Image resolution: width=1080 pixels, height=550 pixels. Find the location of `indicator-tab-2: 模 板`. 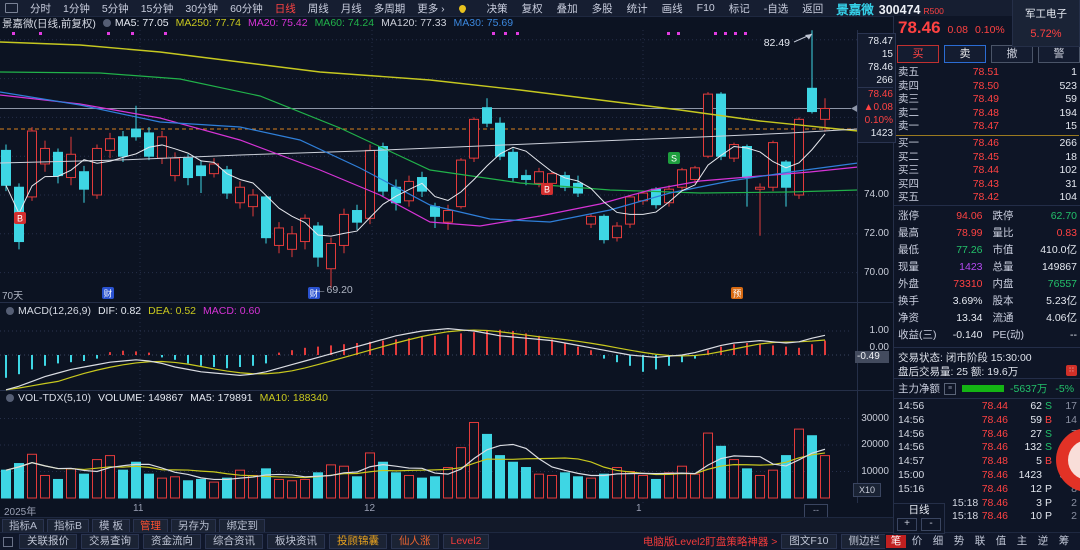

indicator-tab-2: 模 板 is located at coordinates (111, 525).